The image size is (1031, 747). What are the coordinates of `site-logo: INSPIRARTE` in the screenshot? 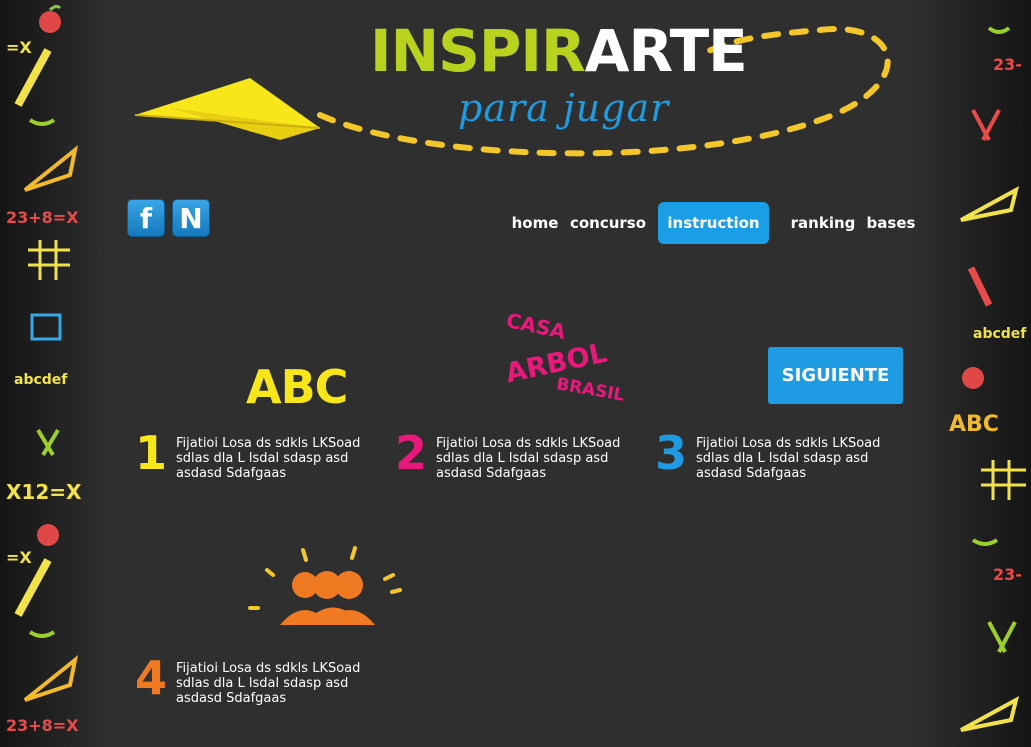 It's located at (559, 51).